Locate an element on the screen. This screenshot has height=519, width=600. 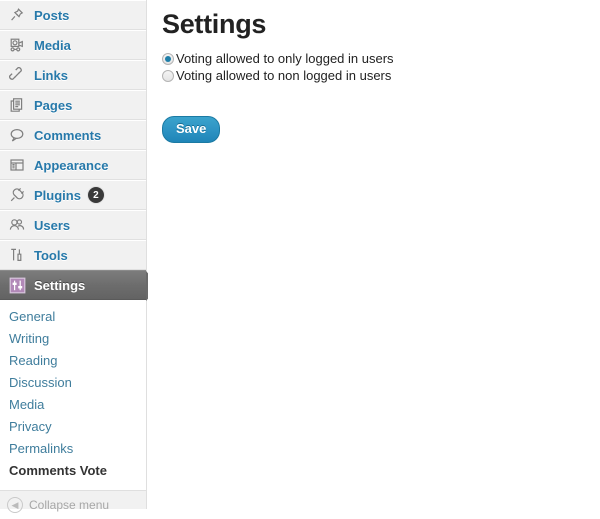
sidebar-item-comments: Comments is located at coordinates (73, 135).